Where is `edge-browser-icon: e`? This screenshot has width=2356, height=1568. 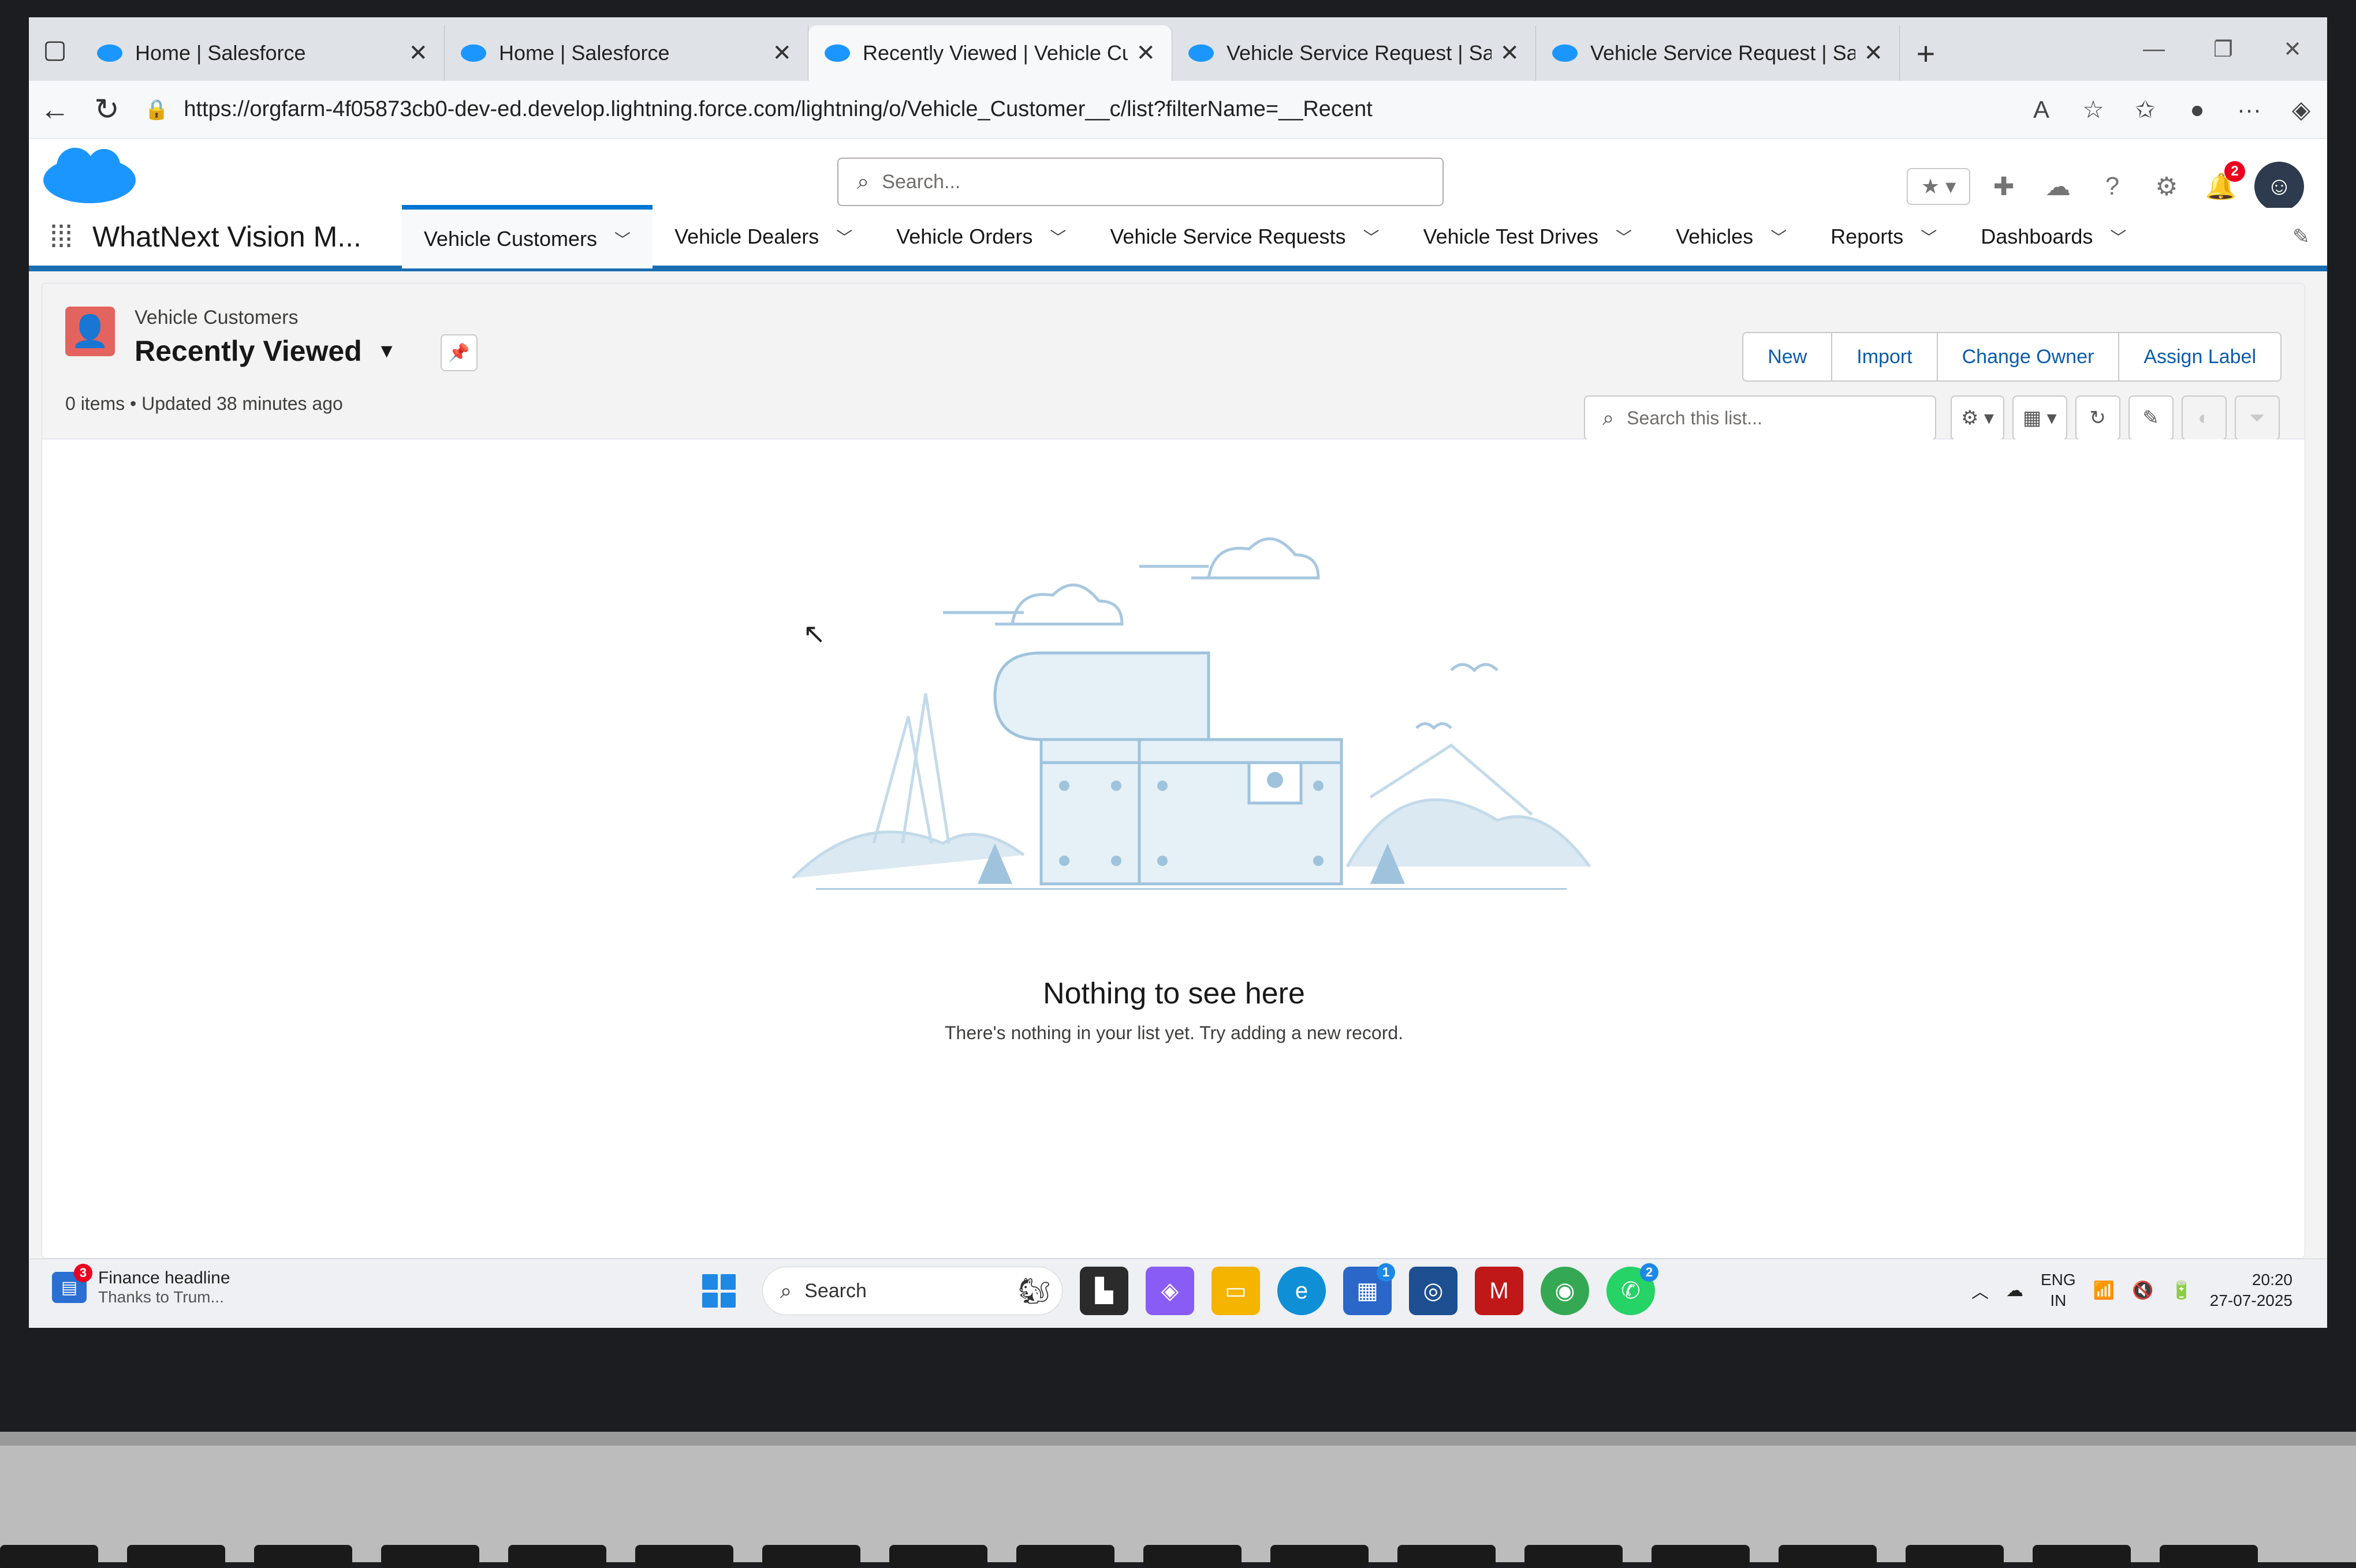 edge-browser-icon: e is located at coordinates (1301, 1291).